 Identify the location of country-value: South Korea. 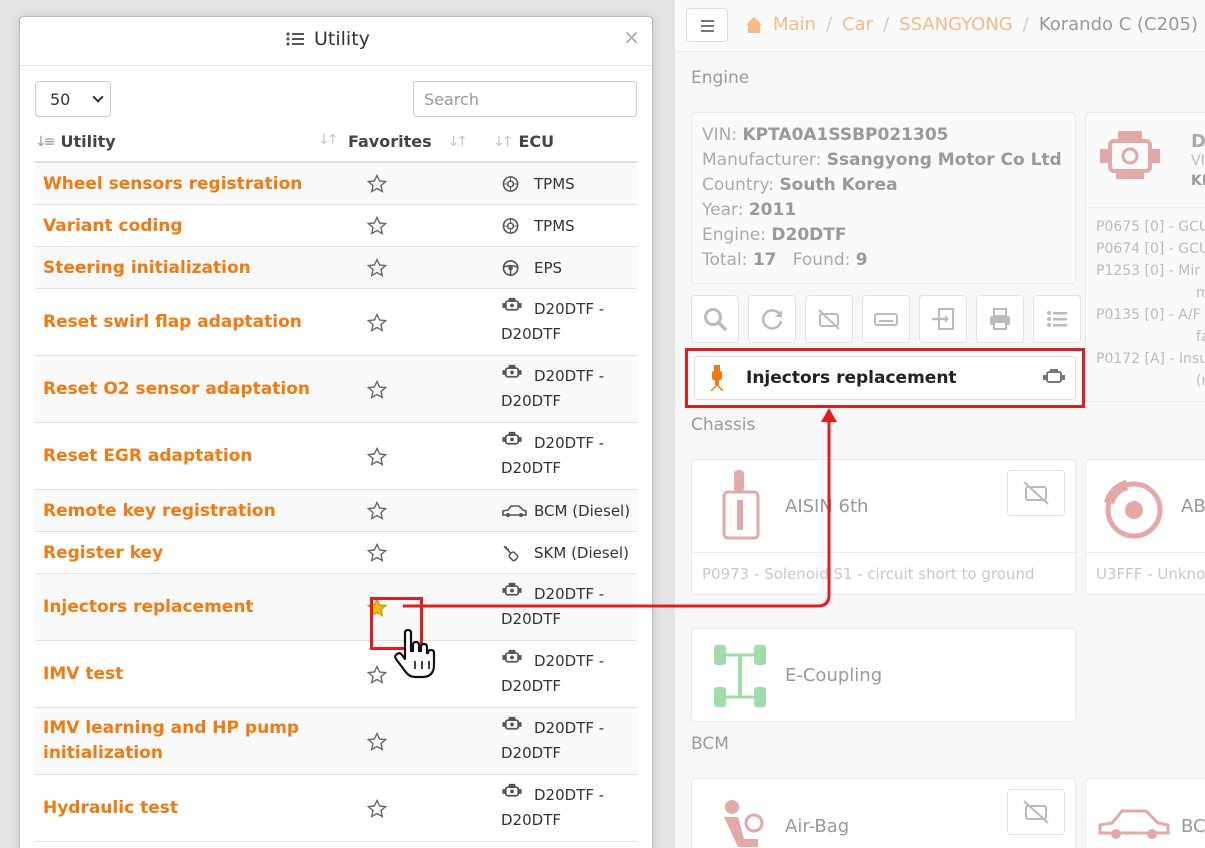
(838, 185).